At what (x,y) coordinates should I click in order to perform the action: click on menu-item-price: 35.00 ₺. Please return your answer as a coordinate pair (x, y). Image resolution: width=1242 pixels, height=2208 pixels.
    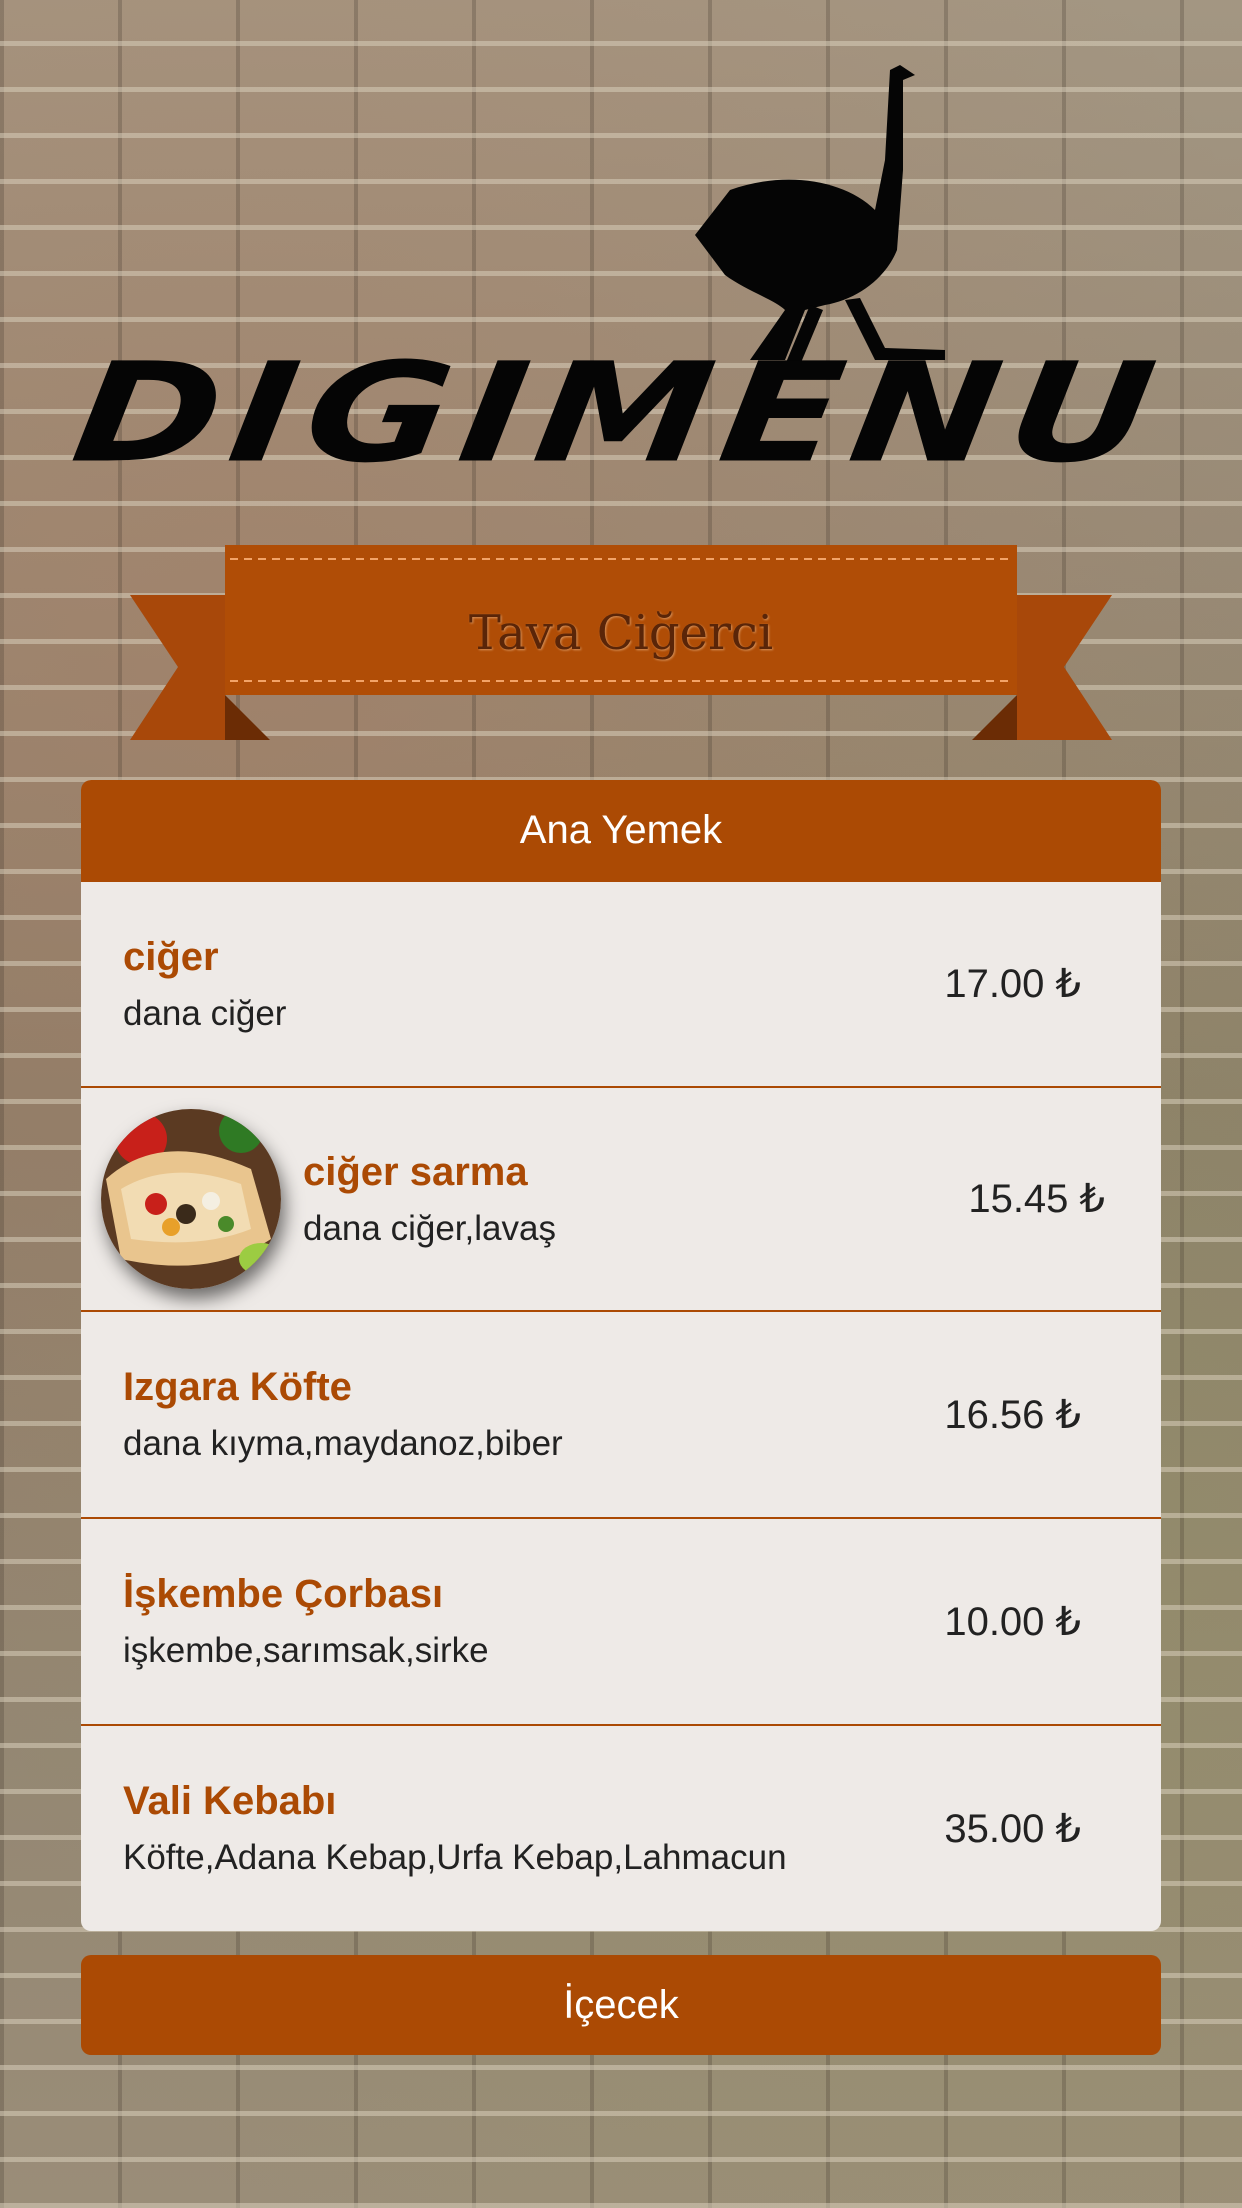
    Looking at the image, I should click on (1012, 1828).